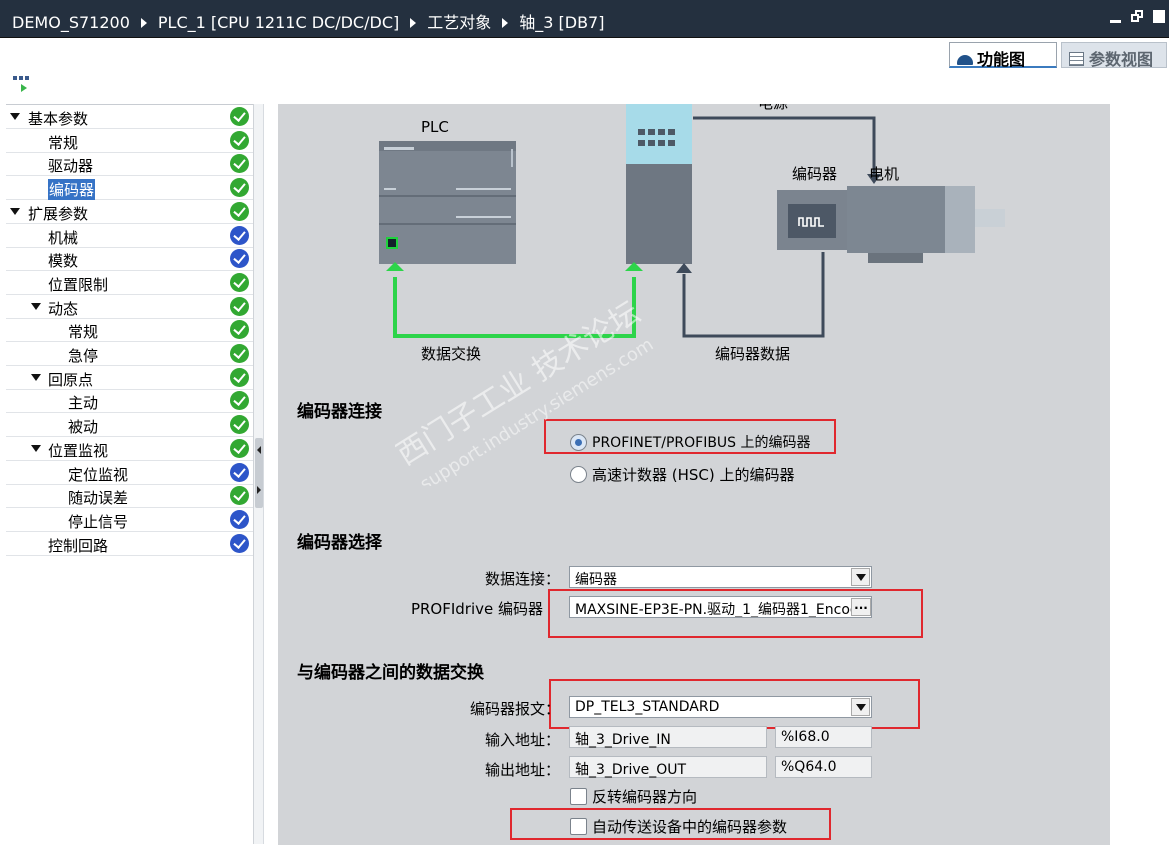 The width and height of the screenshot is (1169, 845). I want to click on telegram-select: DP_TEL3_STANDARD, so click(720, 707).